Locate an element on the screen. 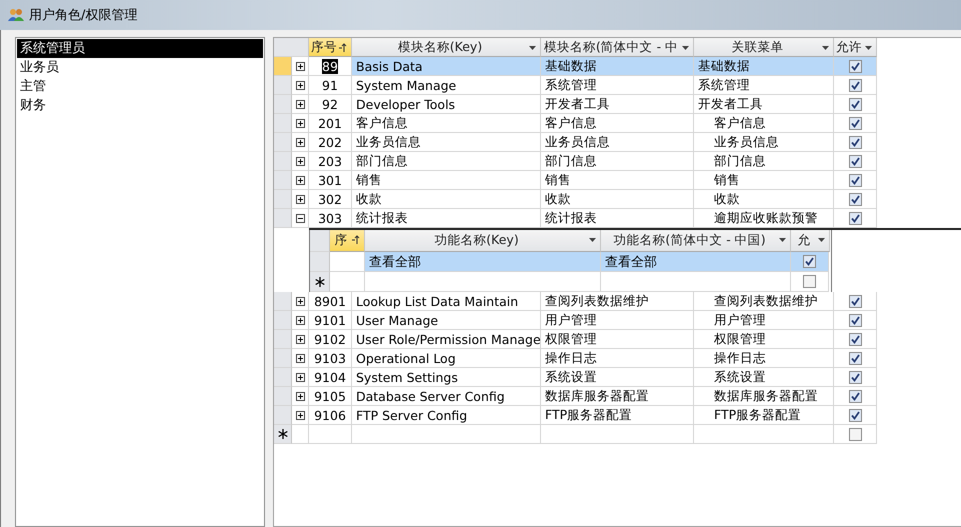 This screenshot has height=527, width=961. table-cell: 203 is located at coordinates (330, 161).